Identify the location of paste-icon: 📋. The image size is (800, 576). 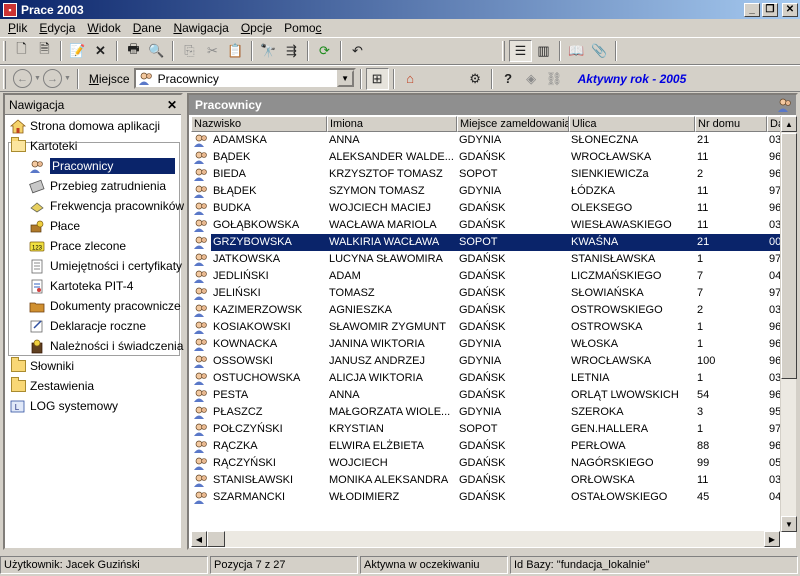
(235, 51).